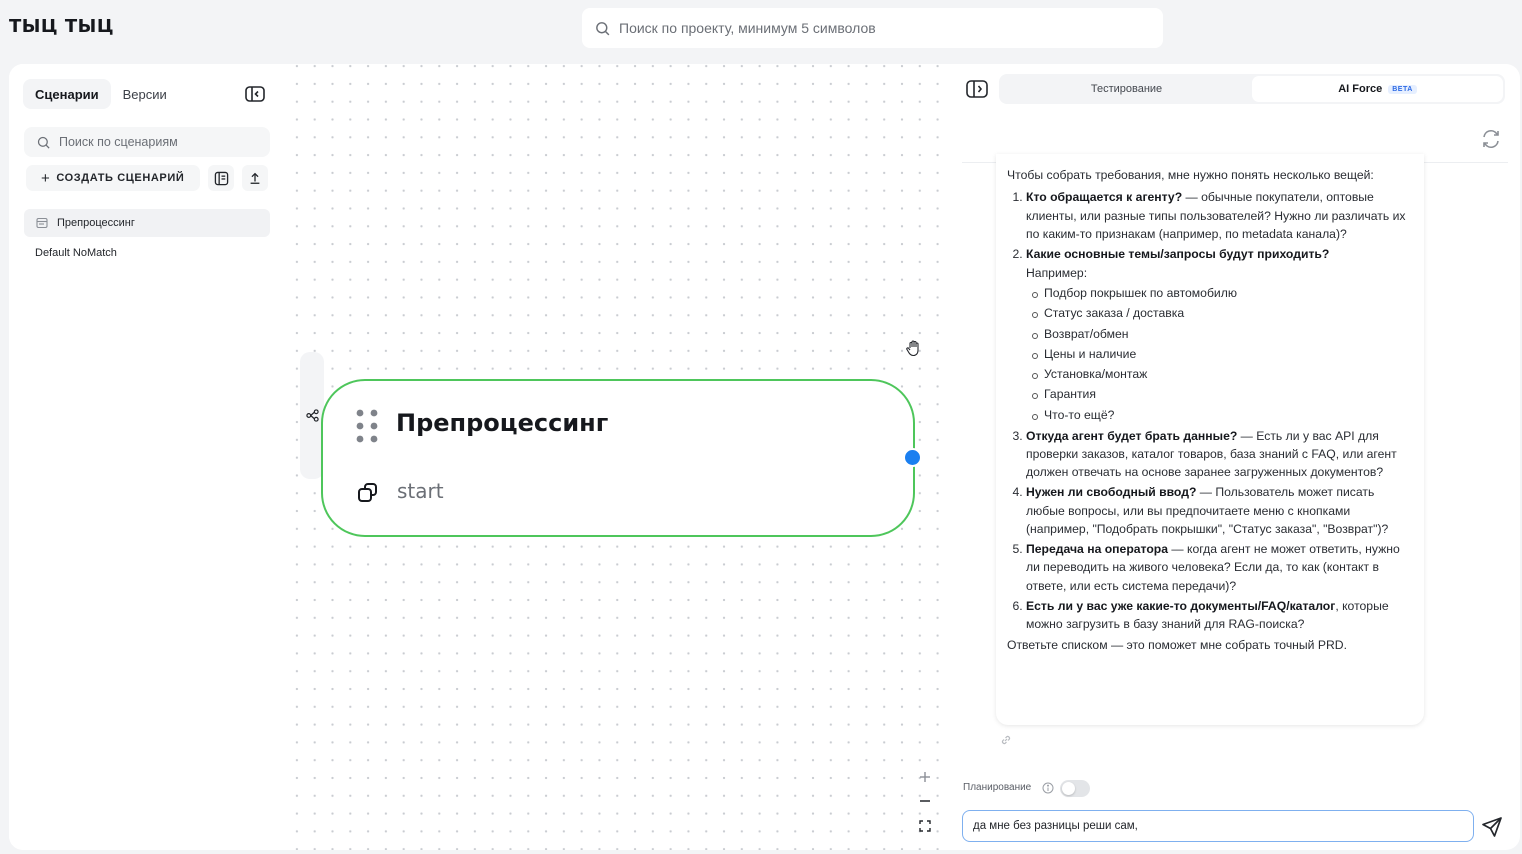 The image size is (1522, 854). Describe the element at coordinates (1075, 788) in the screenshot. I see `planning-toggle` at that location.